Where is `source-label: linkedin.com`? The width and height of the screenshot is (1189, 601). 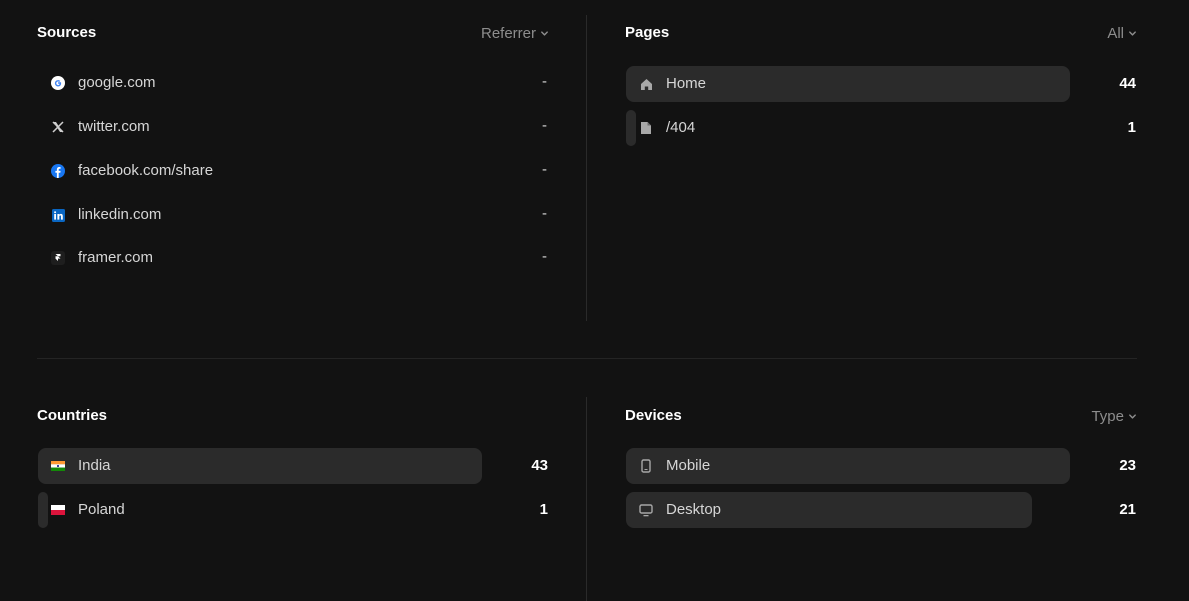 source-label: linkedin.com is located at coordinates (120, 214).